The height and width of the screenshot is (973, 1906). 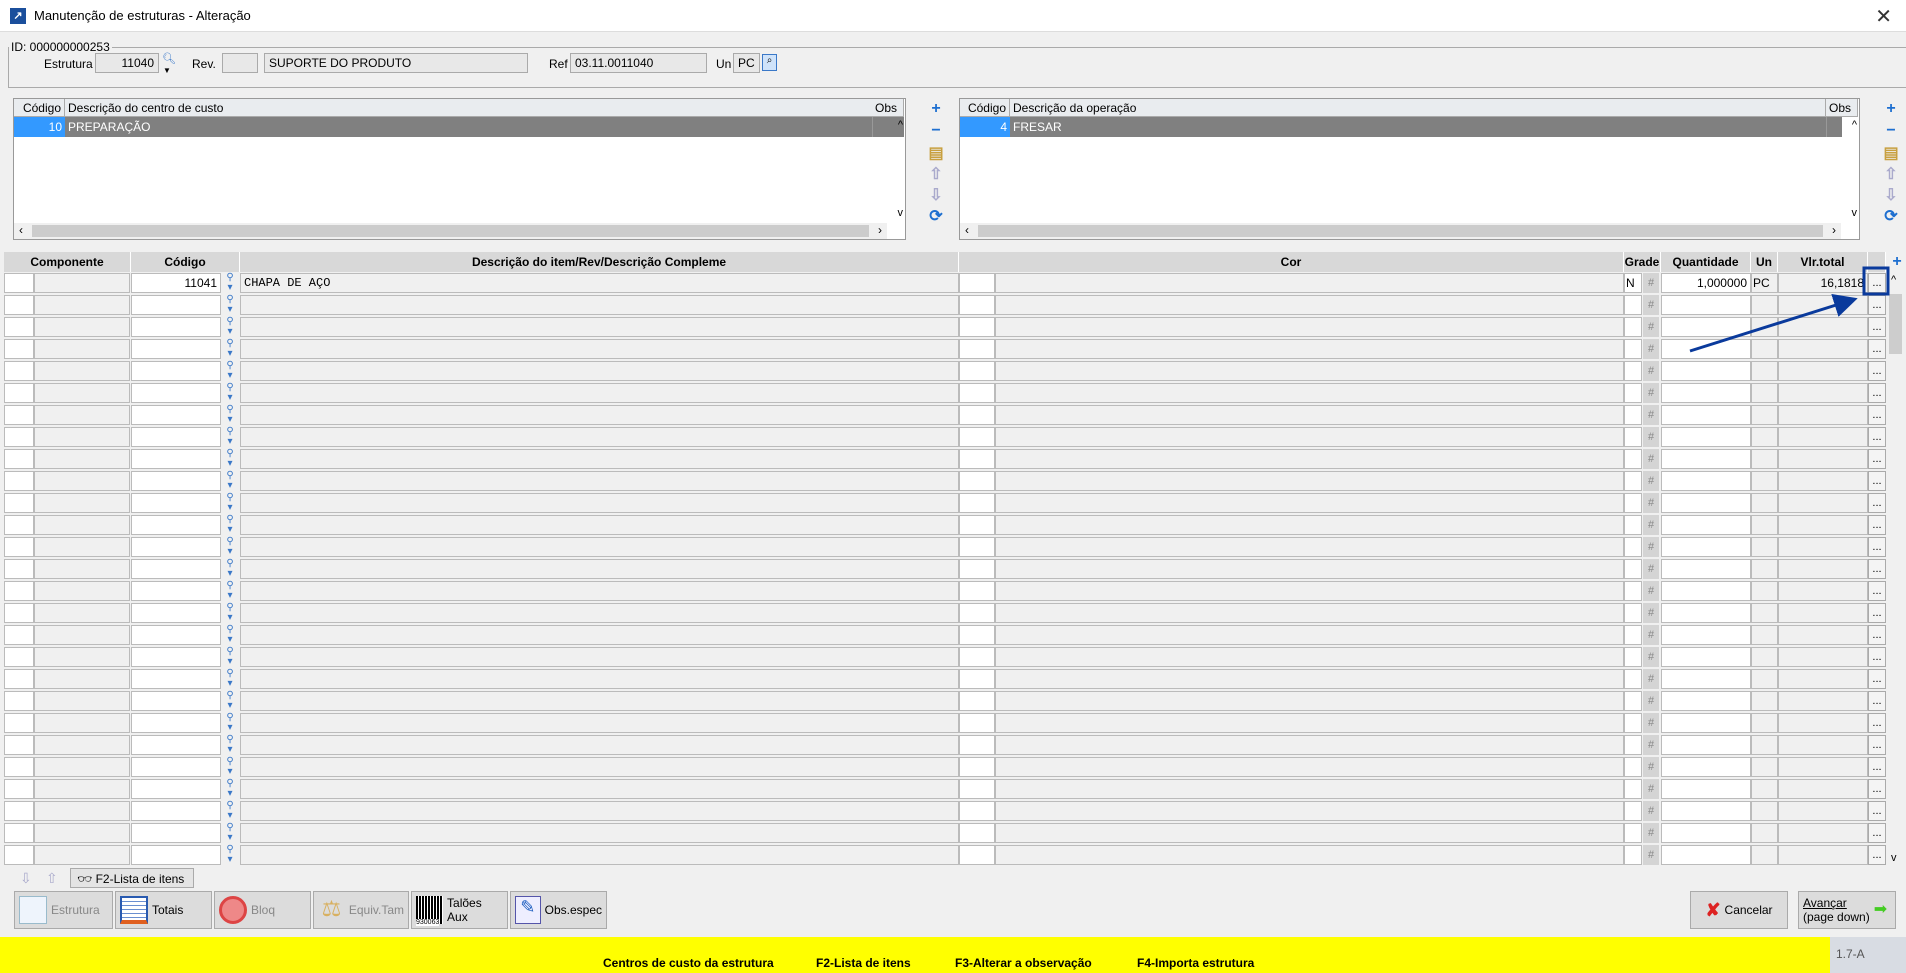 I want to click on column-header-vlr-total: Vlr.total, so click(x=1823, y=262).